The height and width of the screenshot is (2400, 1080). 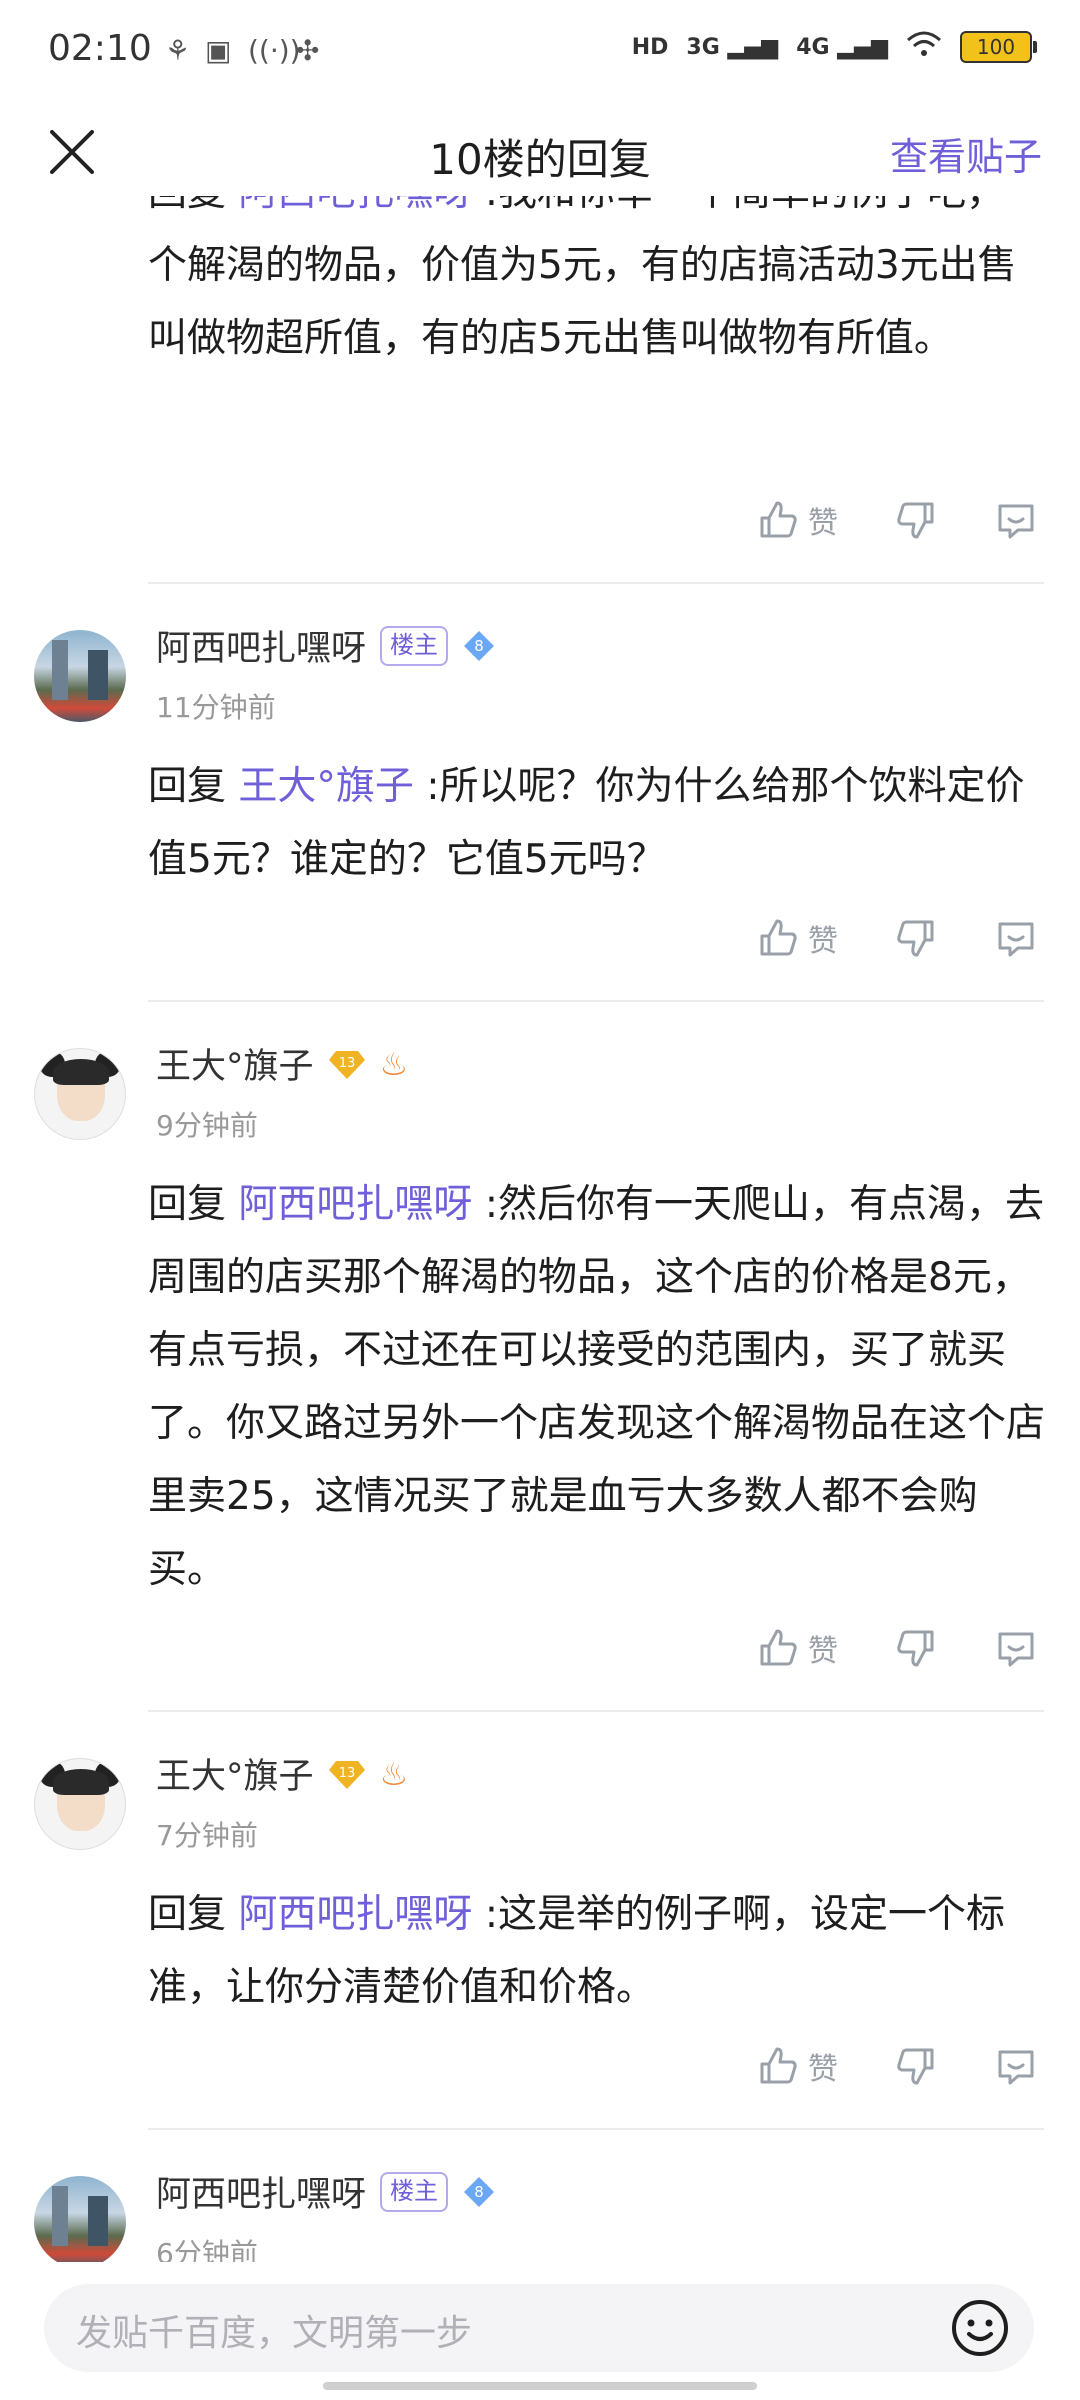 What do you see at coordinates (207, 1125) in the screenshot?
I see `timestamp: 9分钟前` at bounding box center [207, 1125].